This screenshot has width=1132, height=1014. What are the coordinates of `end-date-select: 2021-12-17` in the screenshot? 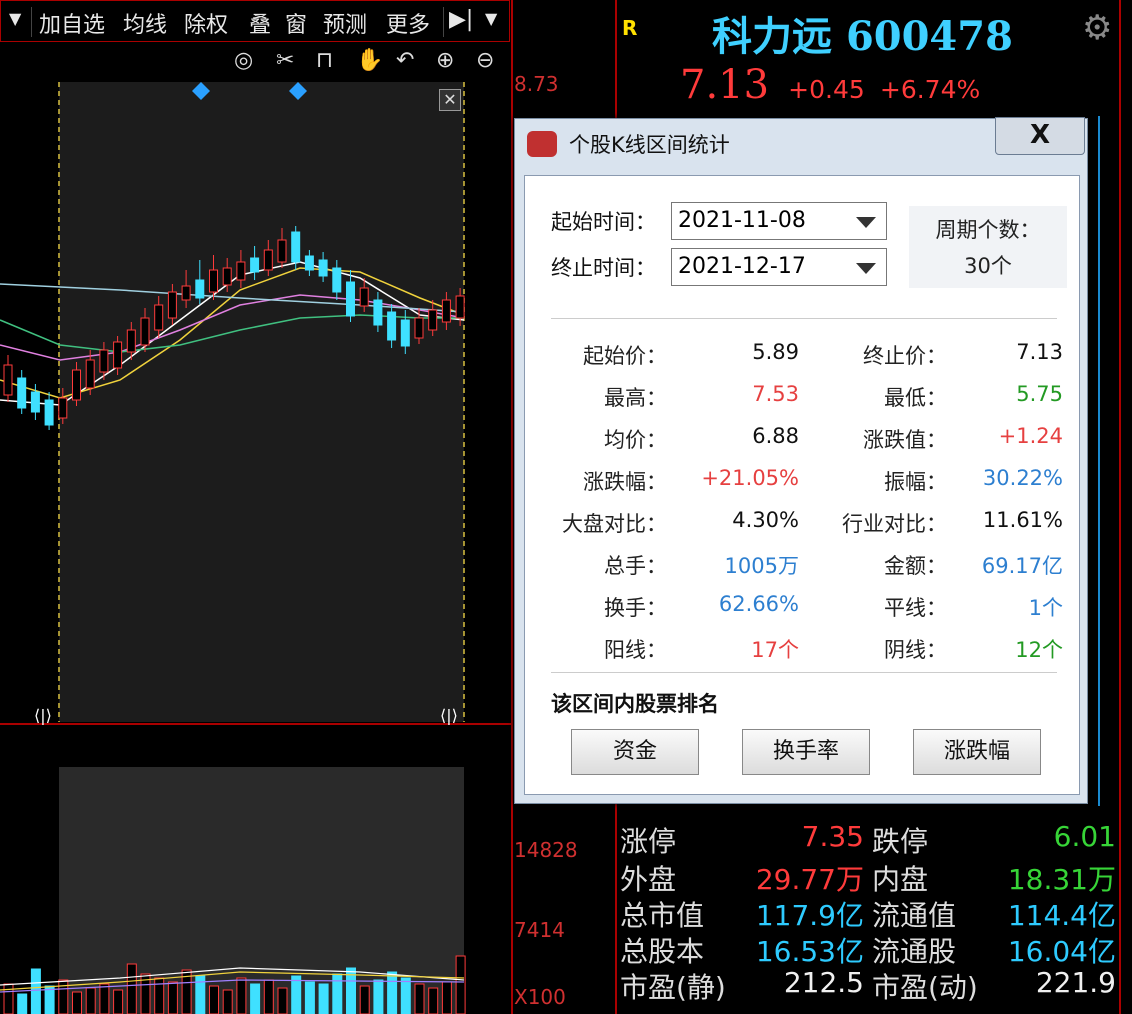 It's located at (779, 267).